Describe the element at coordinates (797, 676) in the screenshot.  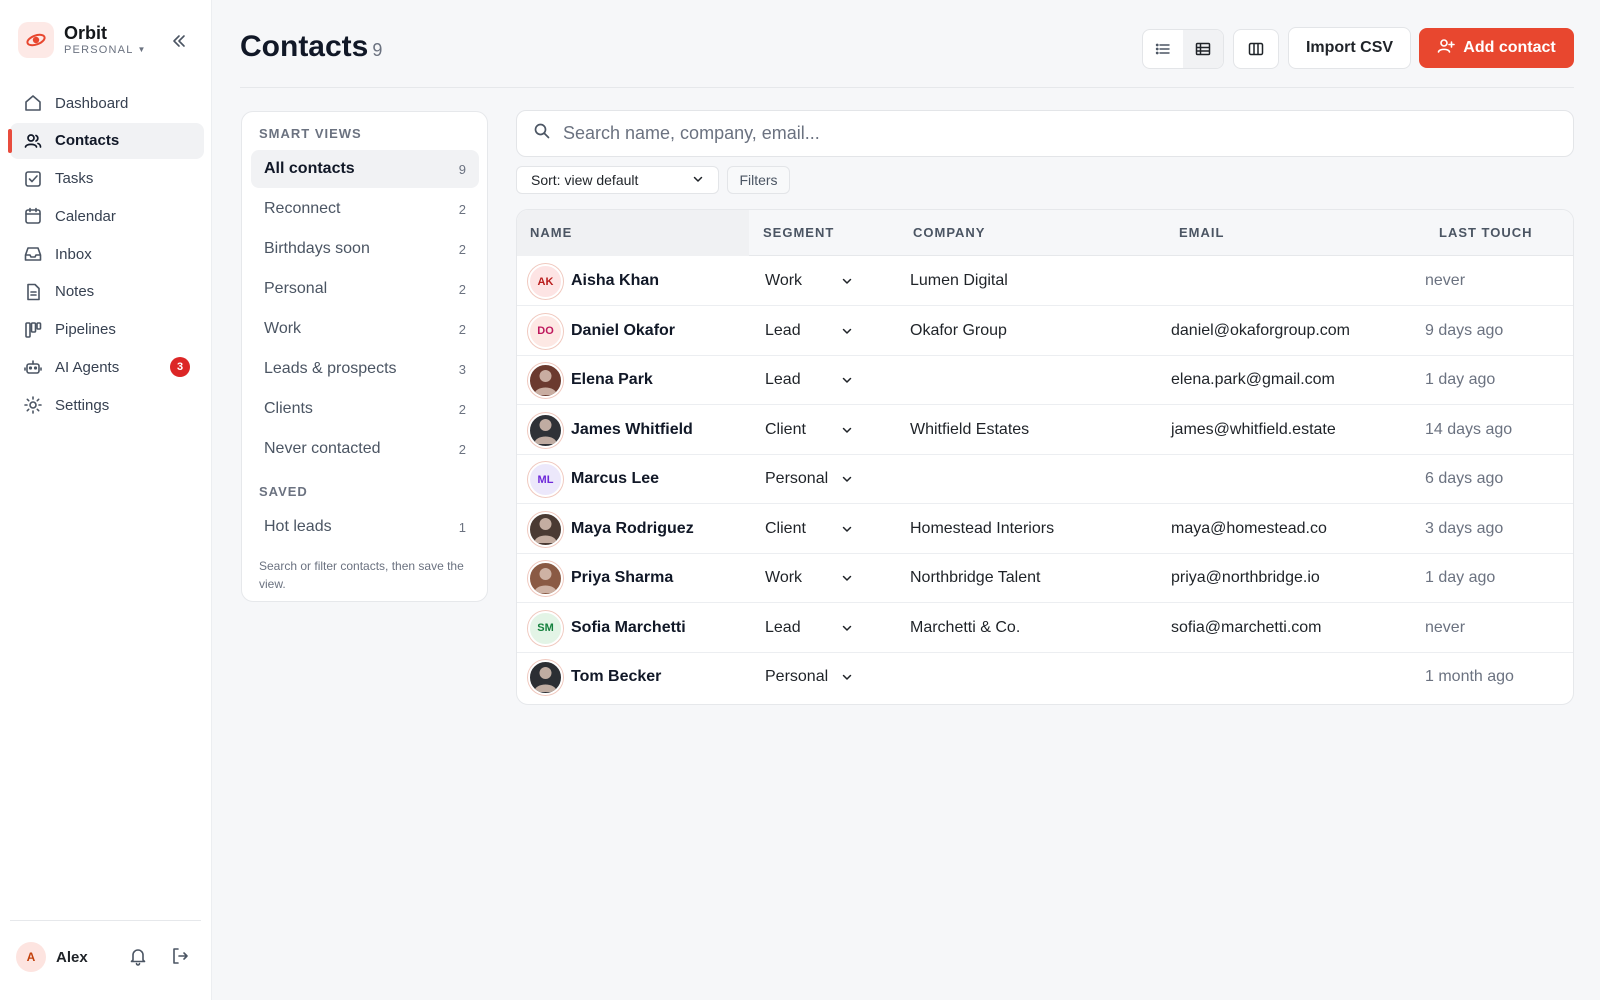
I see `segment-value: Personal` at that location.